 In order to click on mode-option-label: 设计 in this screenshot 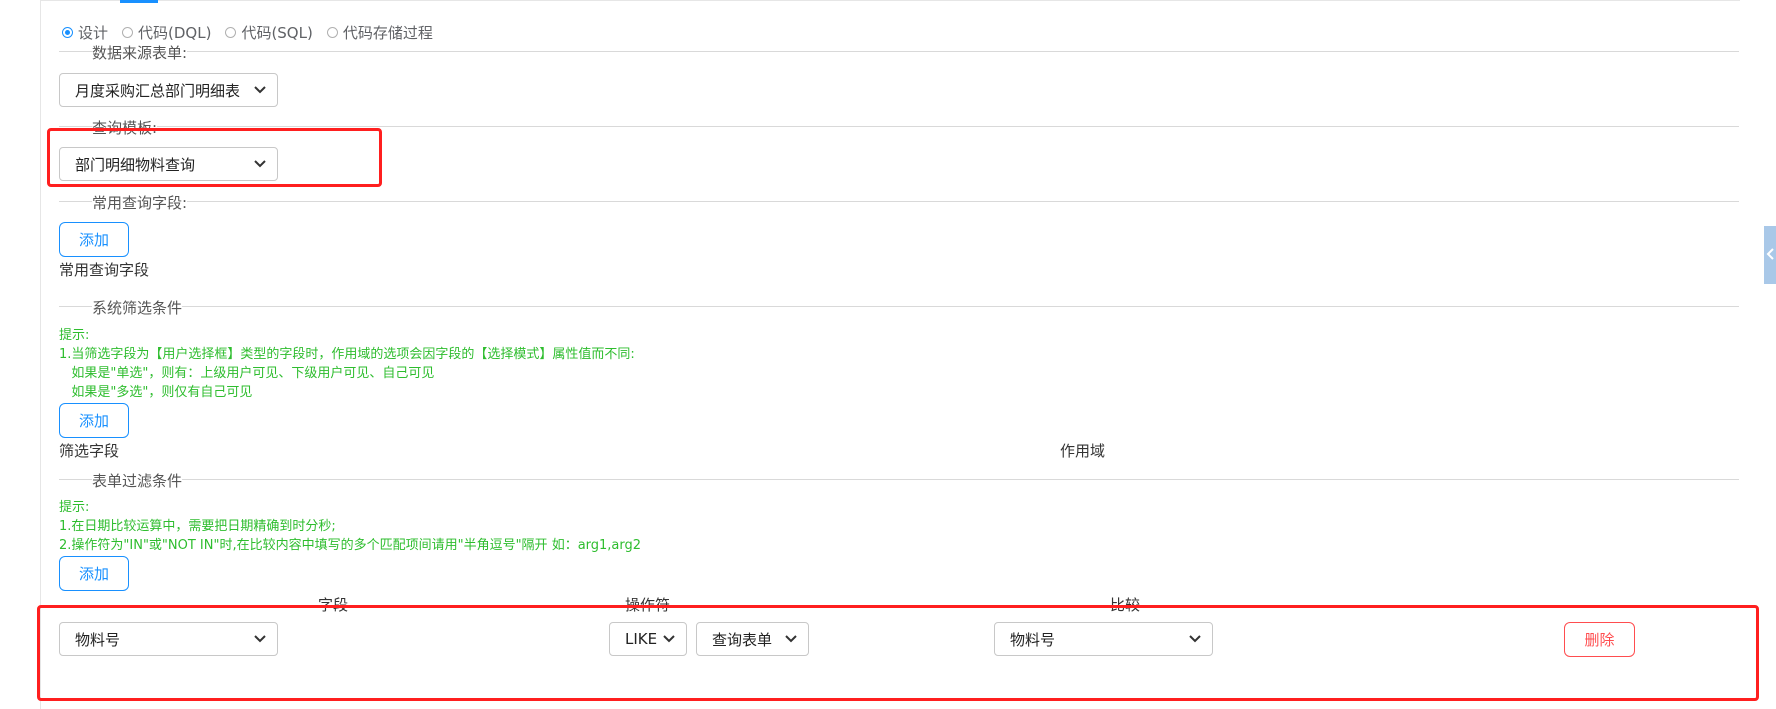, I will do `click(93, 33)`.